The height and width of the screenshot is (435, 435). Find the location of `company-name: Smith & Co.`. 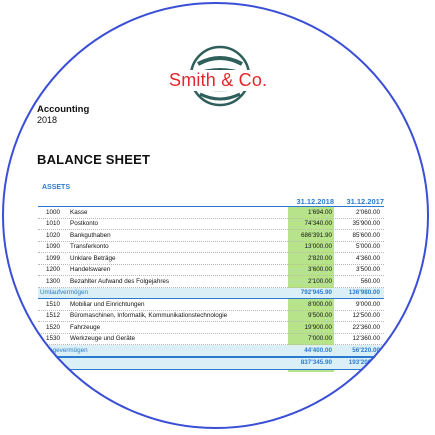

company-name: Smith & Co. is located at coordinates (218, 80).